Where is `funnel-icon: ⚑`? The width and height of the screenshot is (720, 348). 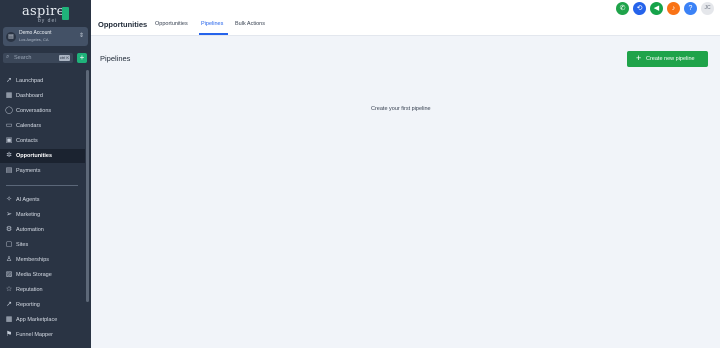
funnel-icon: ⚑ is located at coordinates (9, 334).